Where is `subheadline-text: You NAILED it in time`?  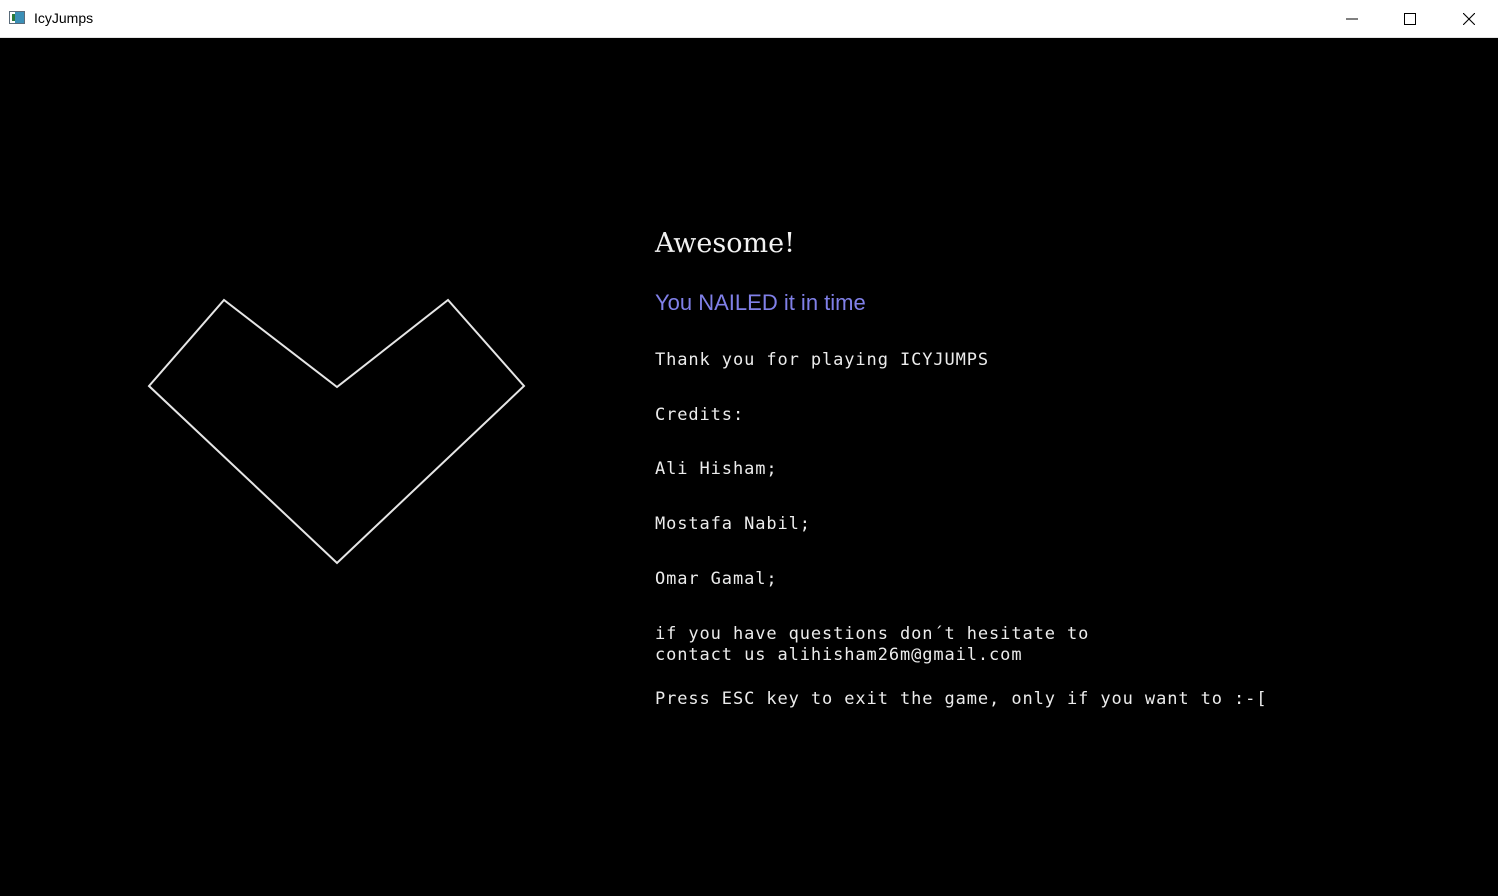 subheadline-text: You NAILED it in time is located at coordinates (760, 302).